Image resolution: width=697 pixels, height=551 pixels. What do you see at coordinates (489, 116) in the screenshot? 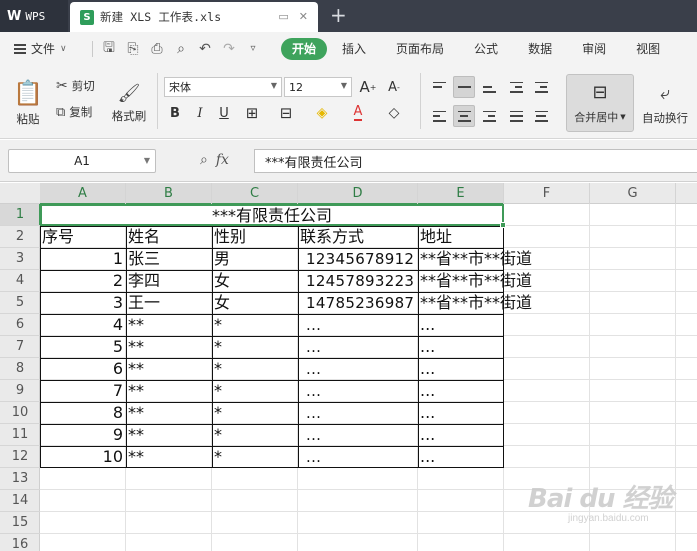
I see `align-right-button` at bounding box center [489, 116].